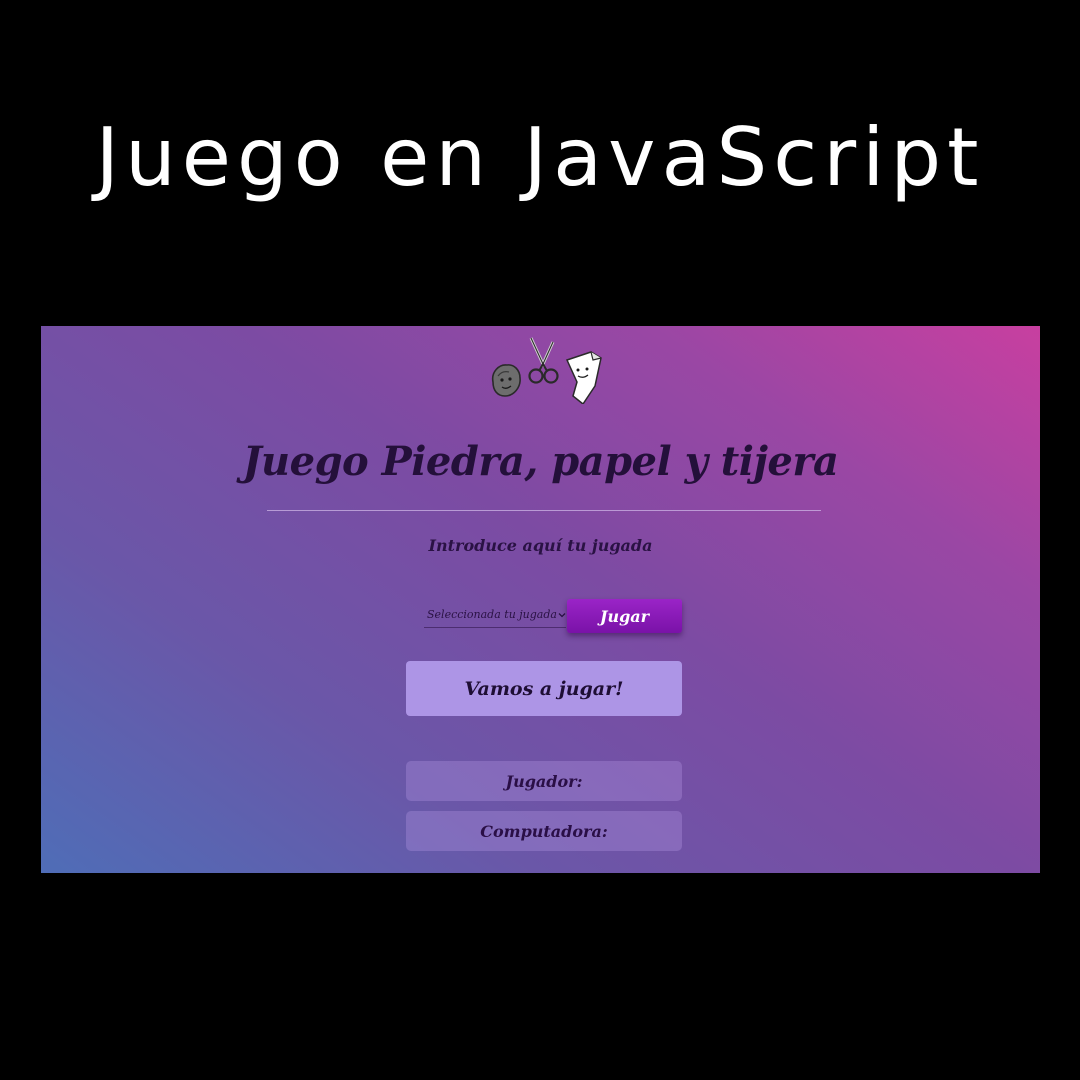  I want to click on game-logo, so click(546, 370).